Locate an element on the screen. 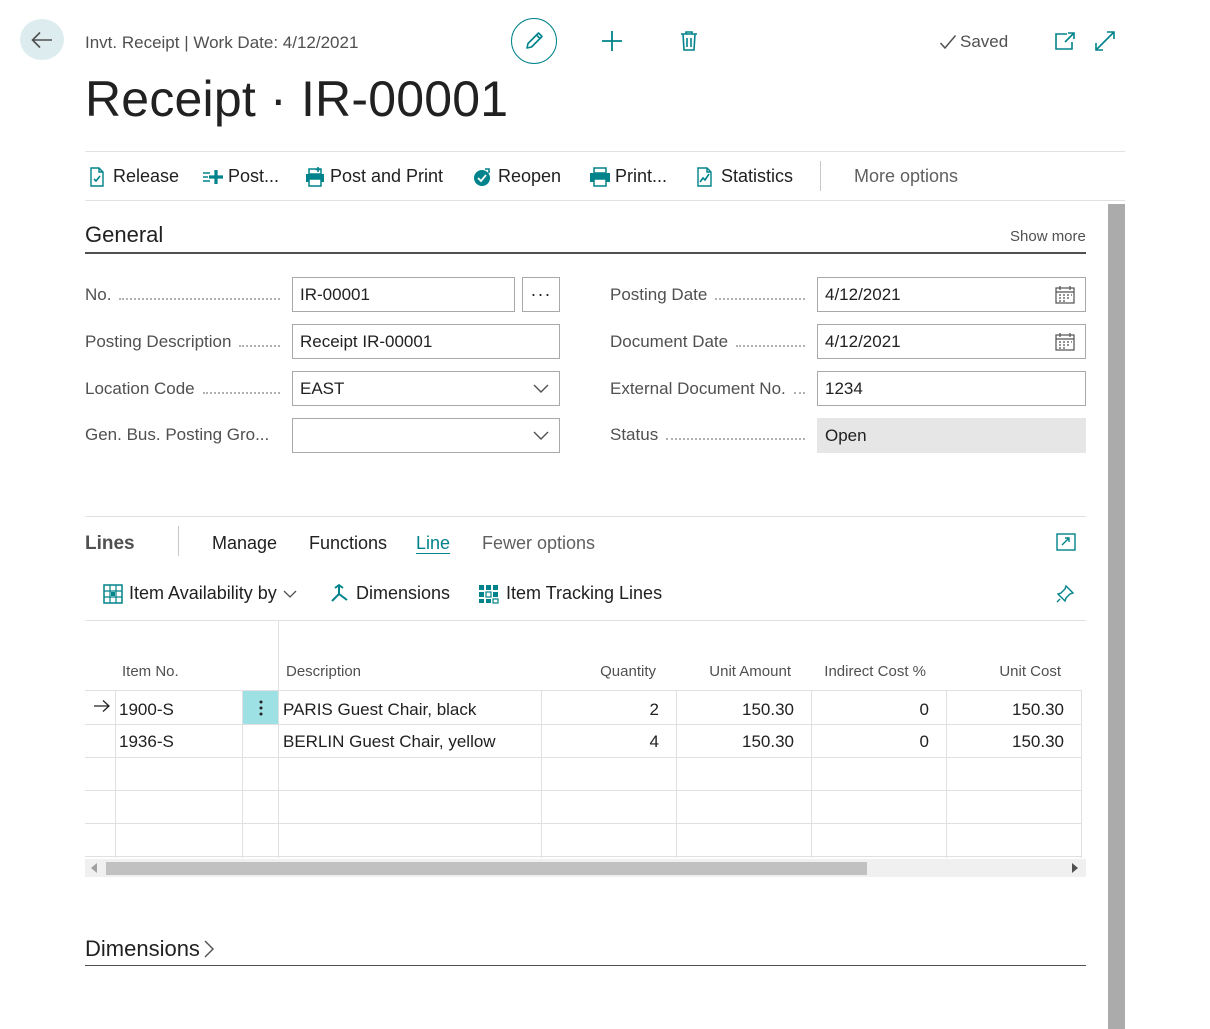 The width and height of the screenshot is (1210, 1029). gen-bus-posting-group-select is located at coordinates (426, 435).